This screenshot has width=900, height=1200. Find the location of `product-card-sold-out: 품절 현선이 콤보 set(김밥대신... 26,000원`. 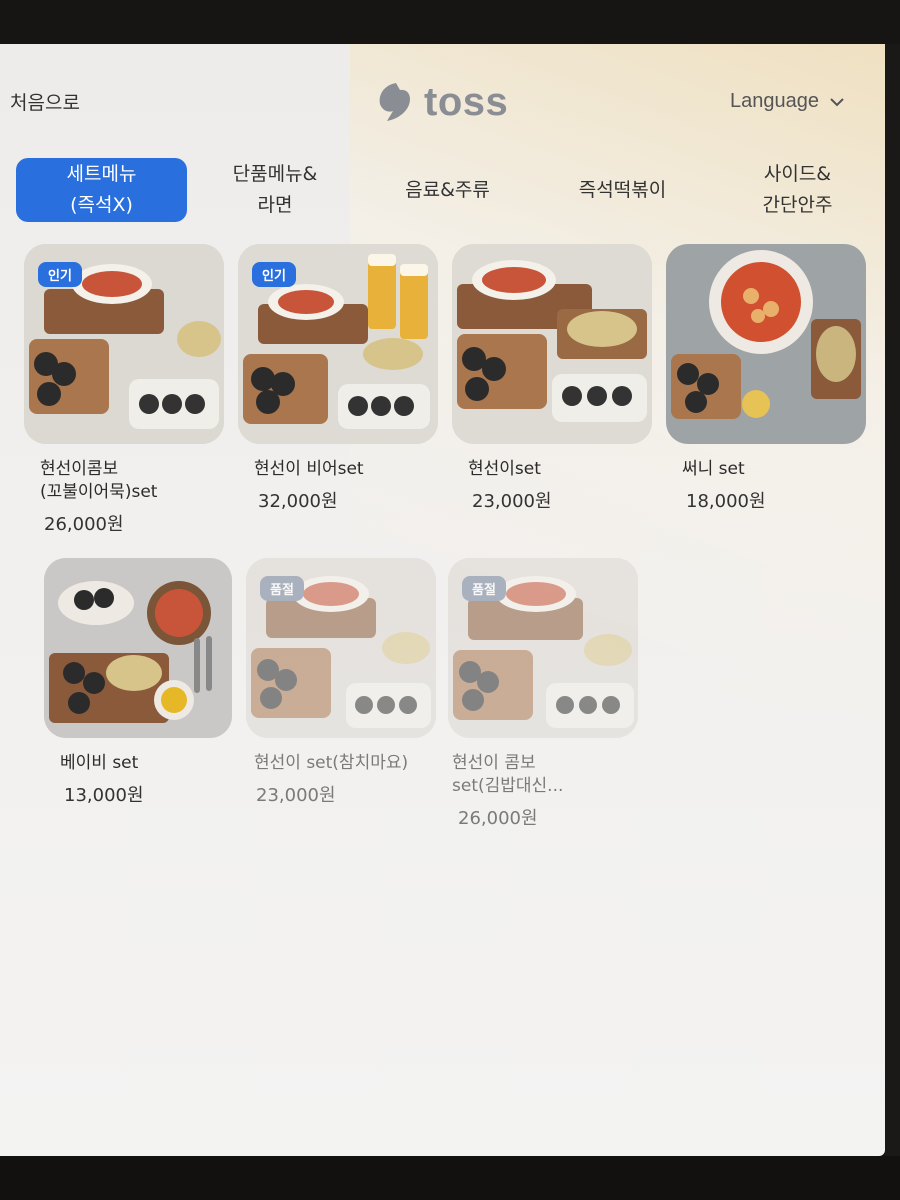

product-card-sold-out: 품절 현선이 콤보 set(김밥대신... 26,000원 is located at coordinates (548, 694).